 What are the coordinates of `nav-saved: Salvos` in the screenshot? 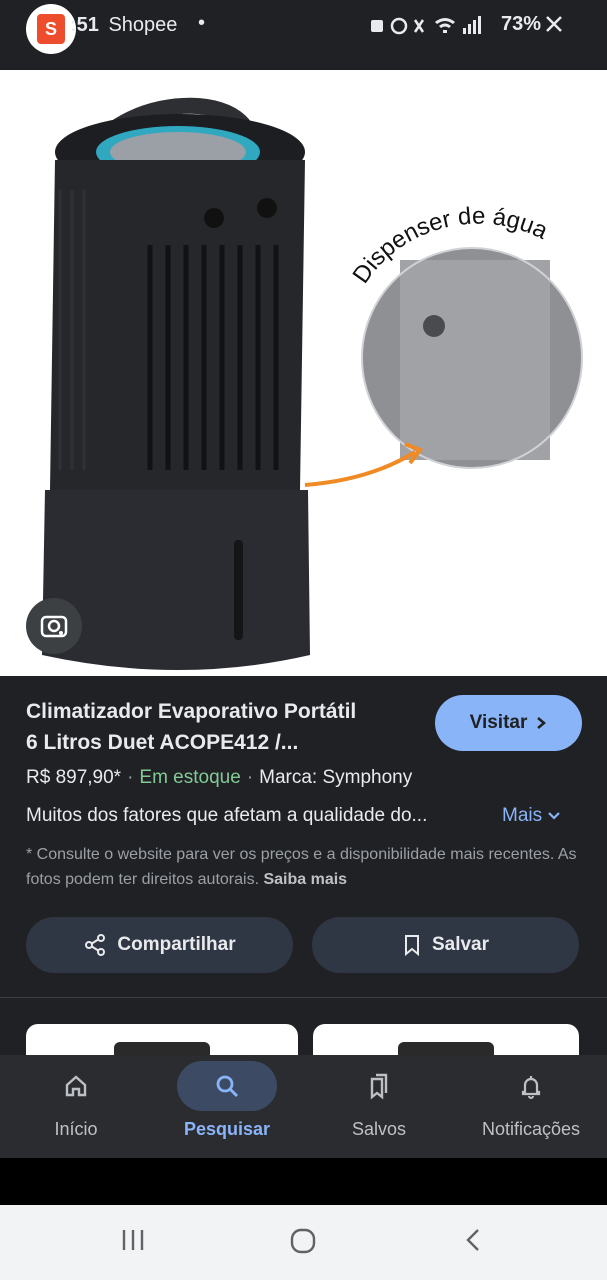 It's located at (379, 1106).